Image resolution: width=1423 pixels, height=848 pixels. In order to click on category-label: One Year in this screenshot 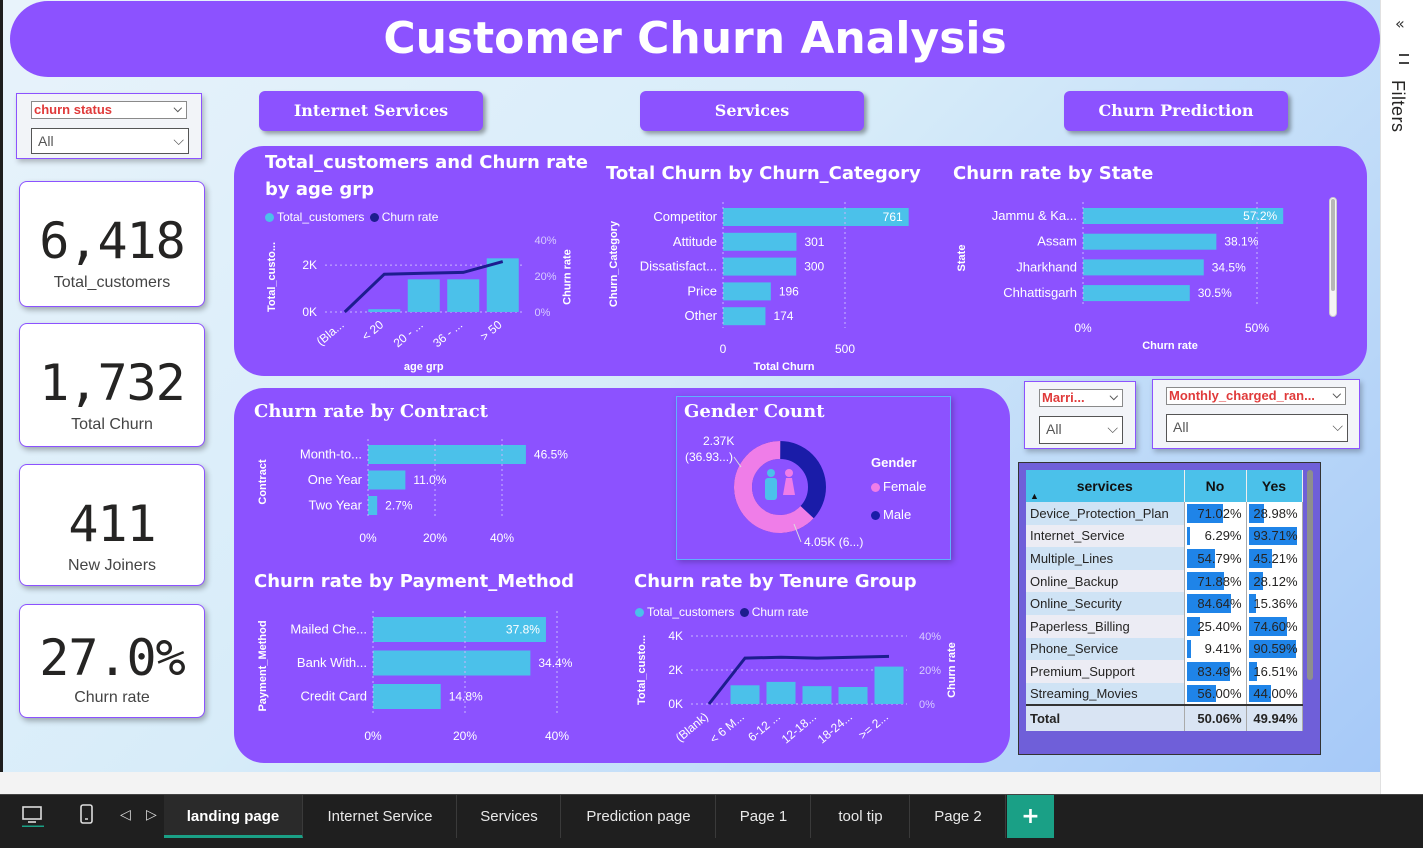, I will do `click(335, 479)`.